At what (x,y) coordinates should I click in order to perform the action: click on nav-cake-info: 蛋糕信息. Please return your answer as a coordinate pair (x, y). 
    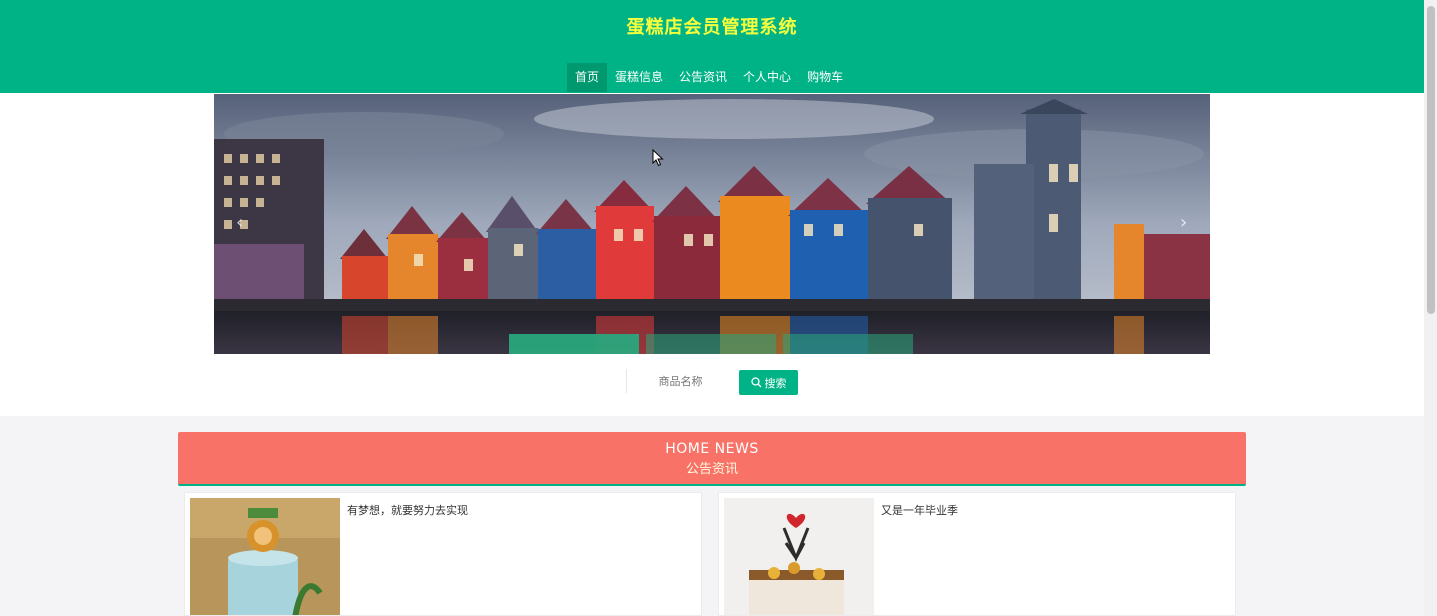
    Looking at the image, I should click on (639, 77).